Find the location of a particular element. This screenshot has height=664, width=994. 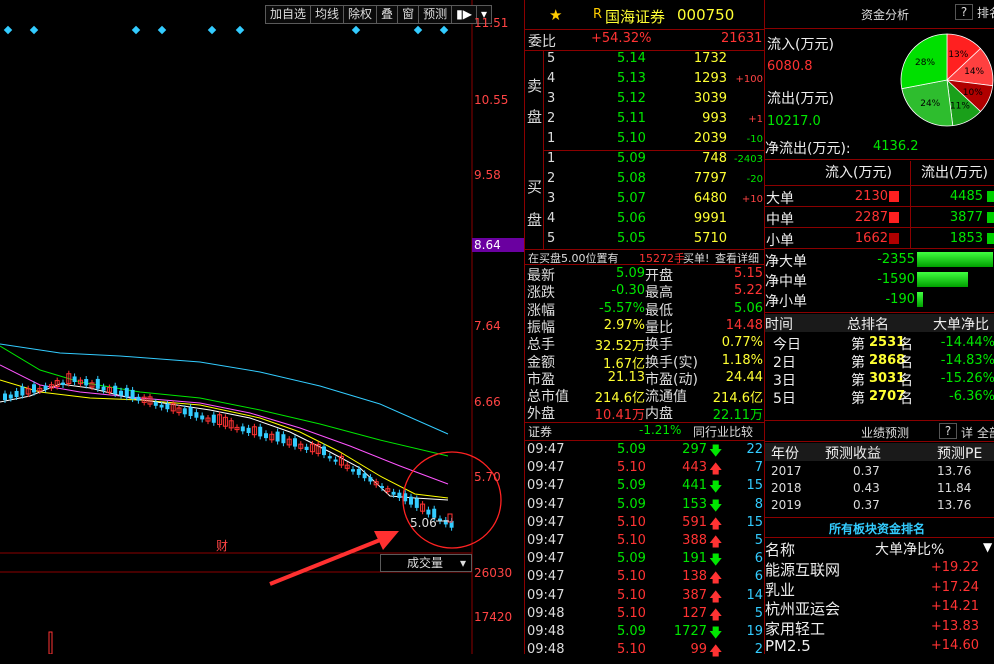

board-row: 杭州亚运会 +14.21 is located at coordinates (879, 608).